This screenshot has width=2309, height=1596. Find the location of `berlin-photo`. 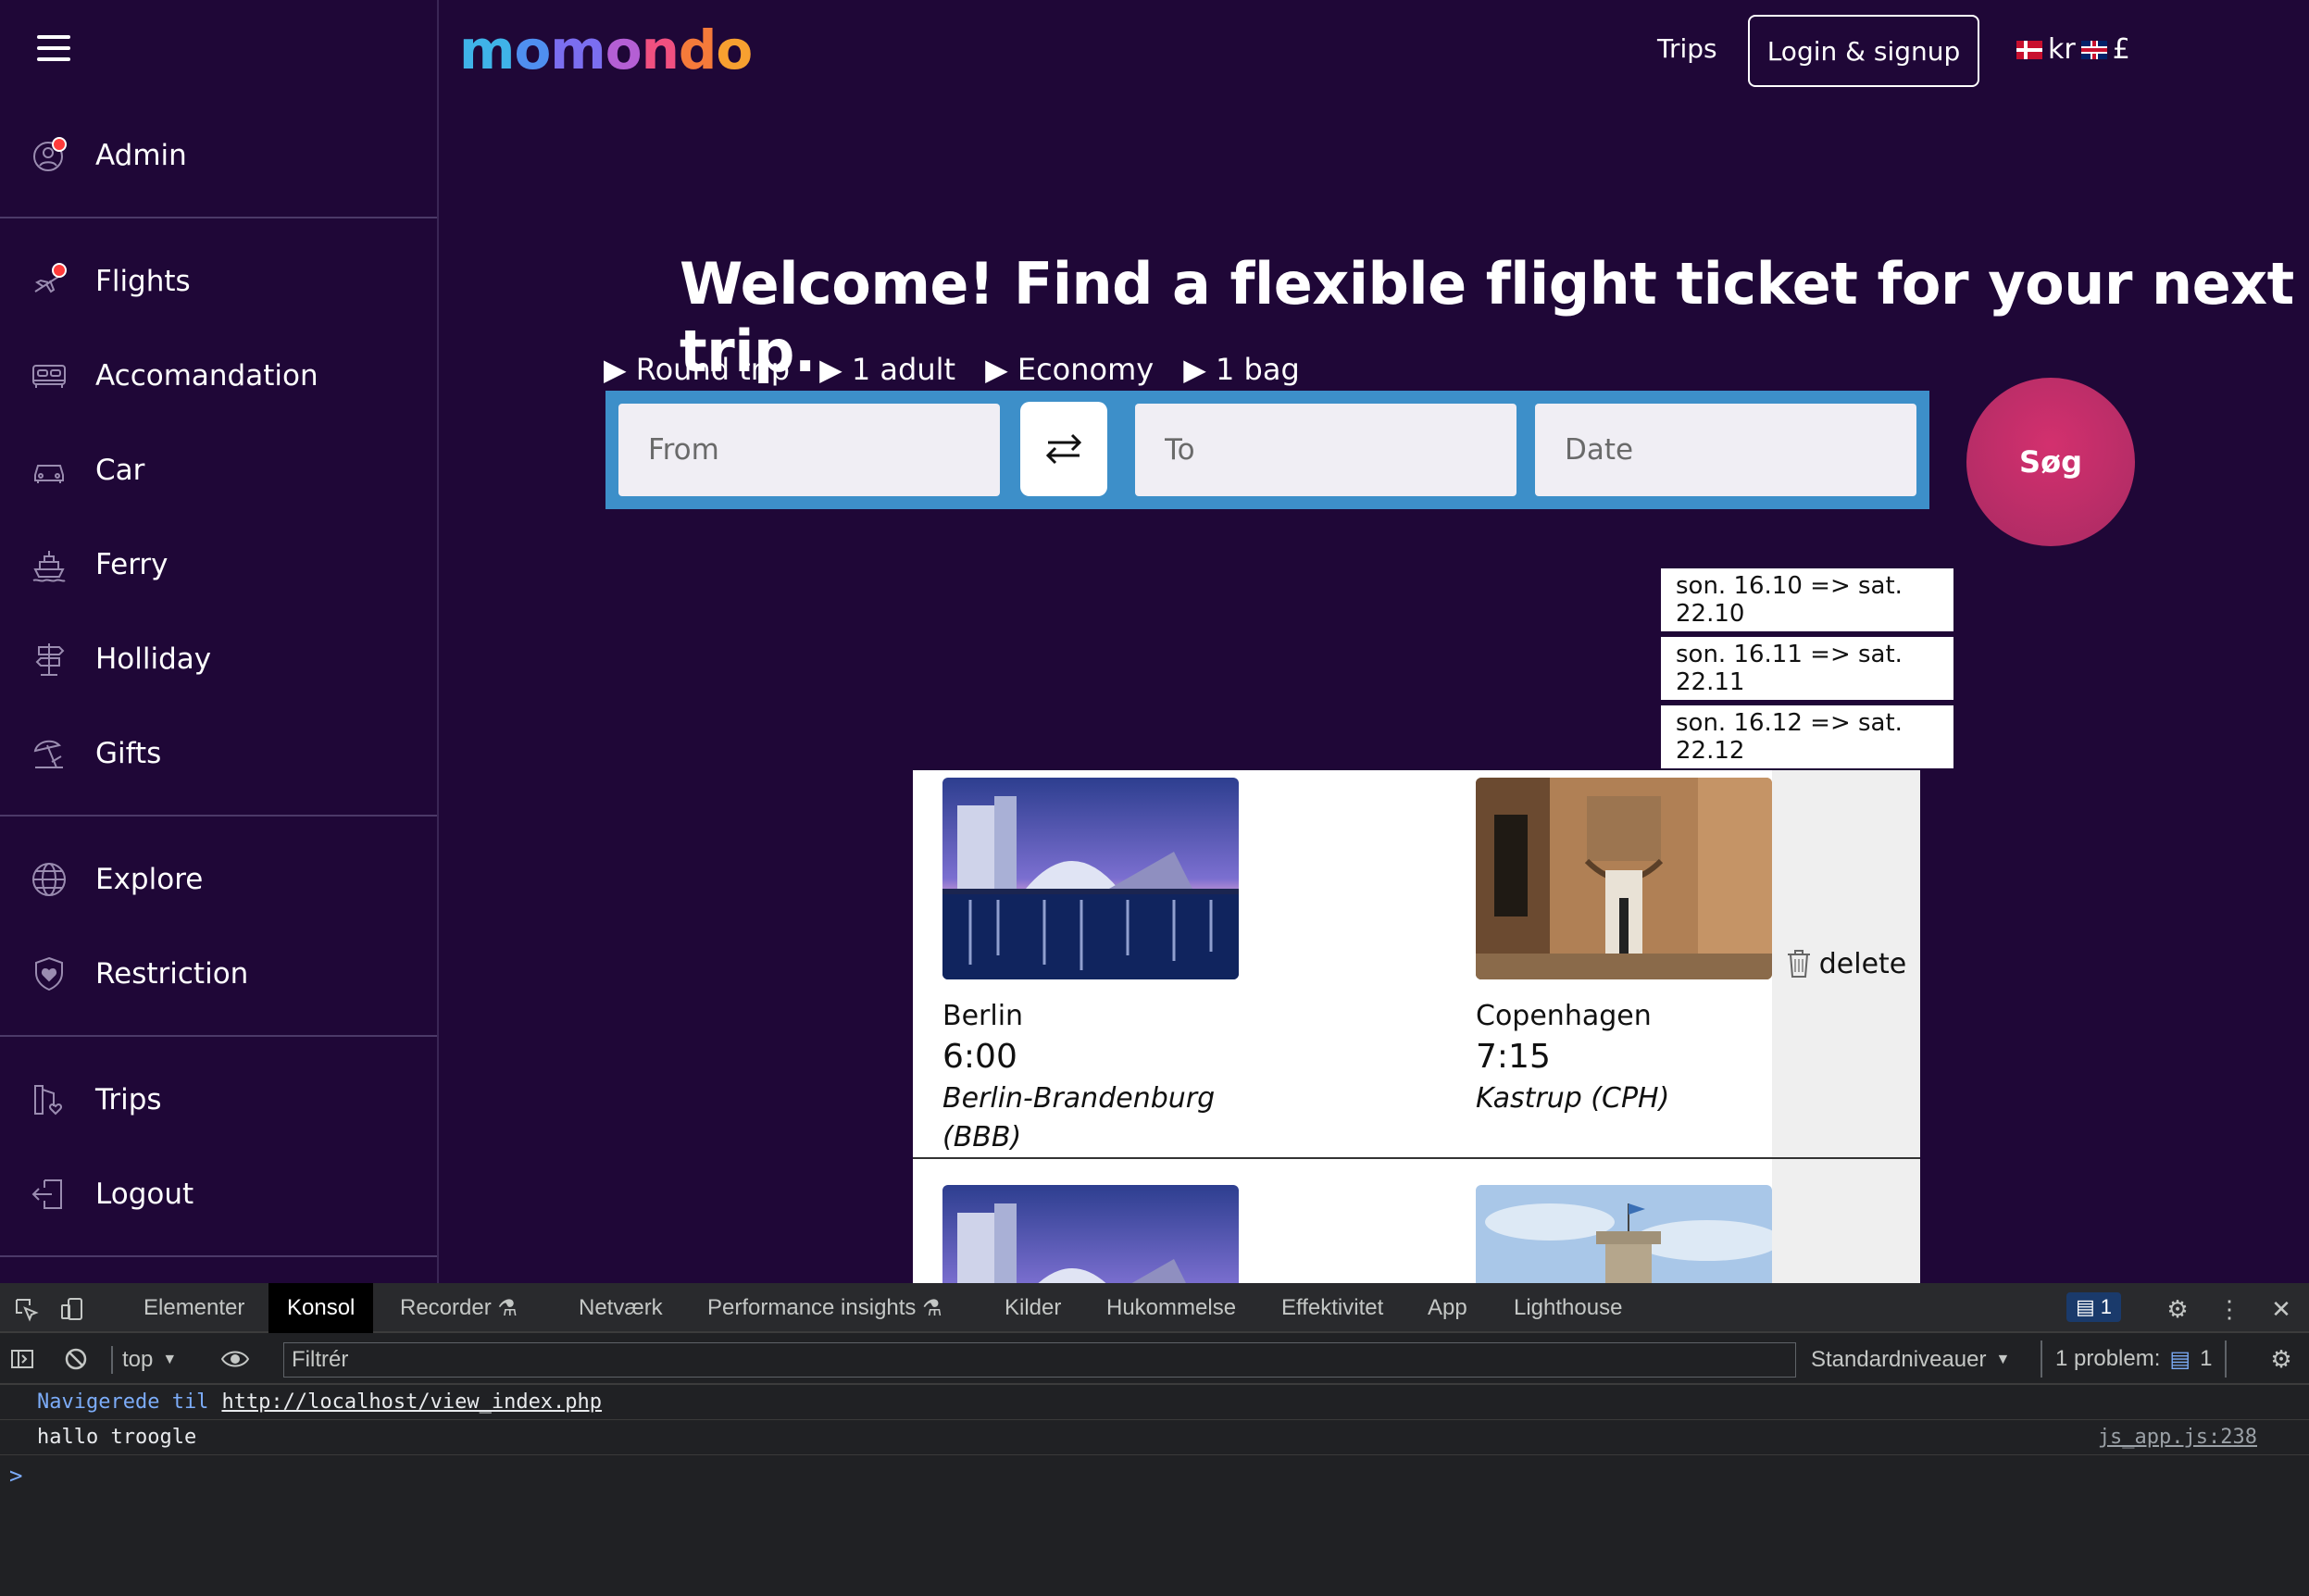

berlin-photo is located at coordinates (1090, 878).